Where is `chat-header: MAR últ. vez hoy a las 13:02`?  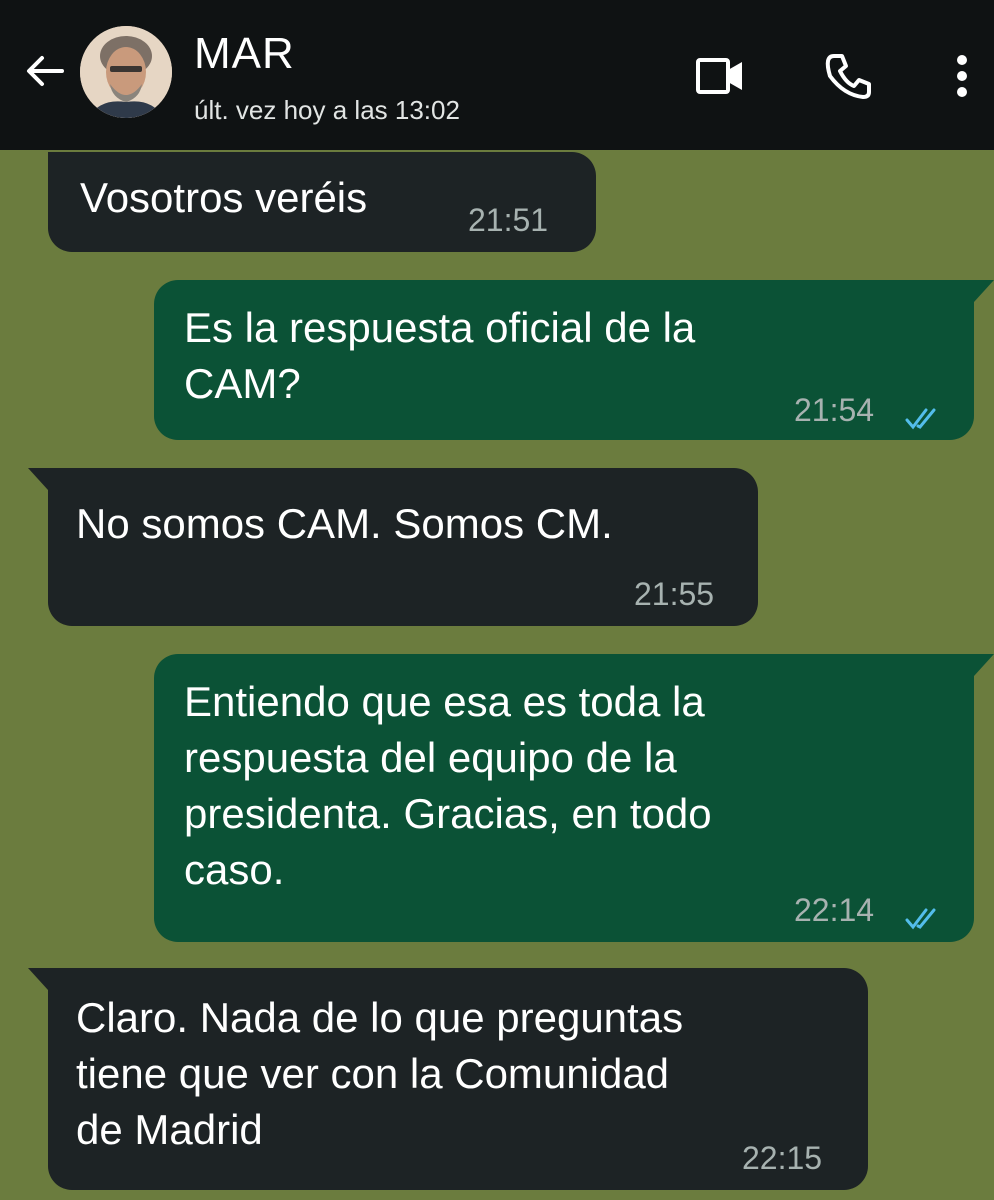 chat-header: MAR últ. vez hoy a las 13:02 is located at coordinates (497, 75).